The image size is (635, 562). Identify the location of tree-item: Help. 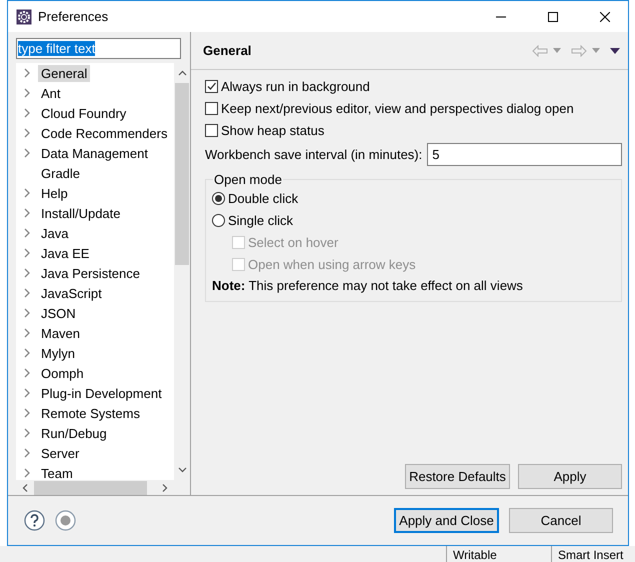
(54, 193).